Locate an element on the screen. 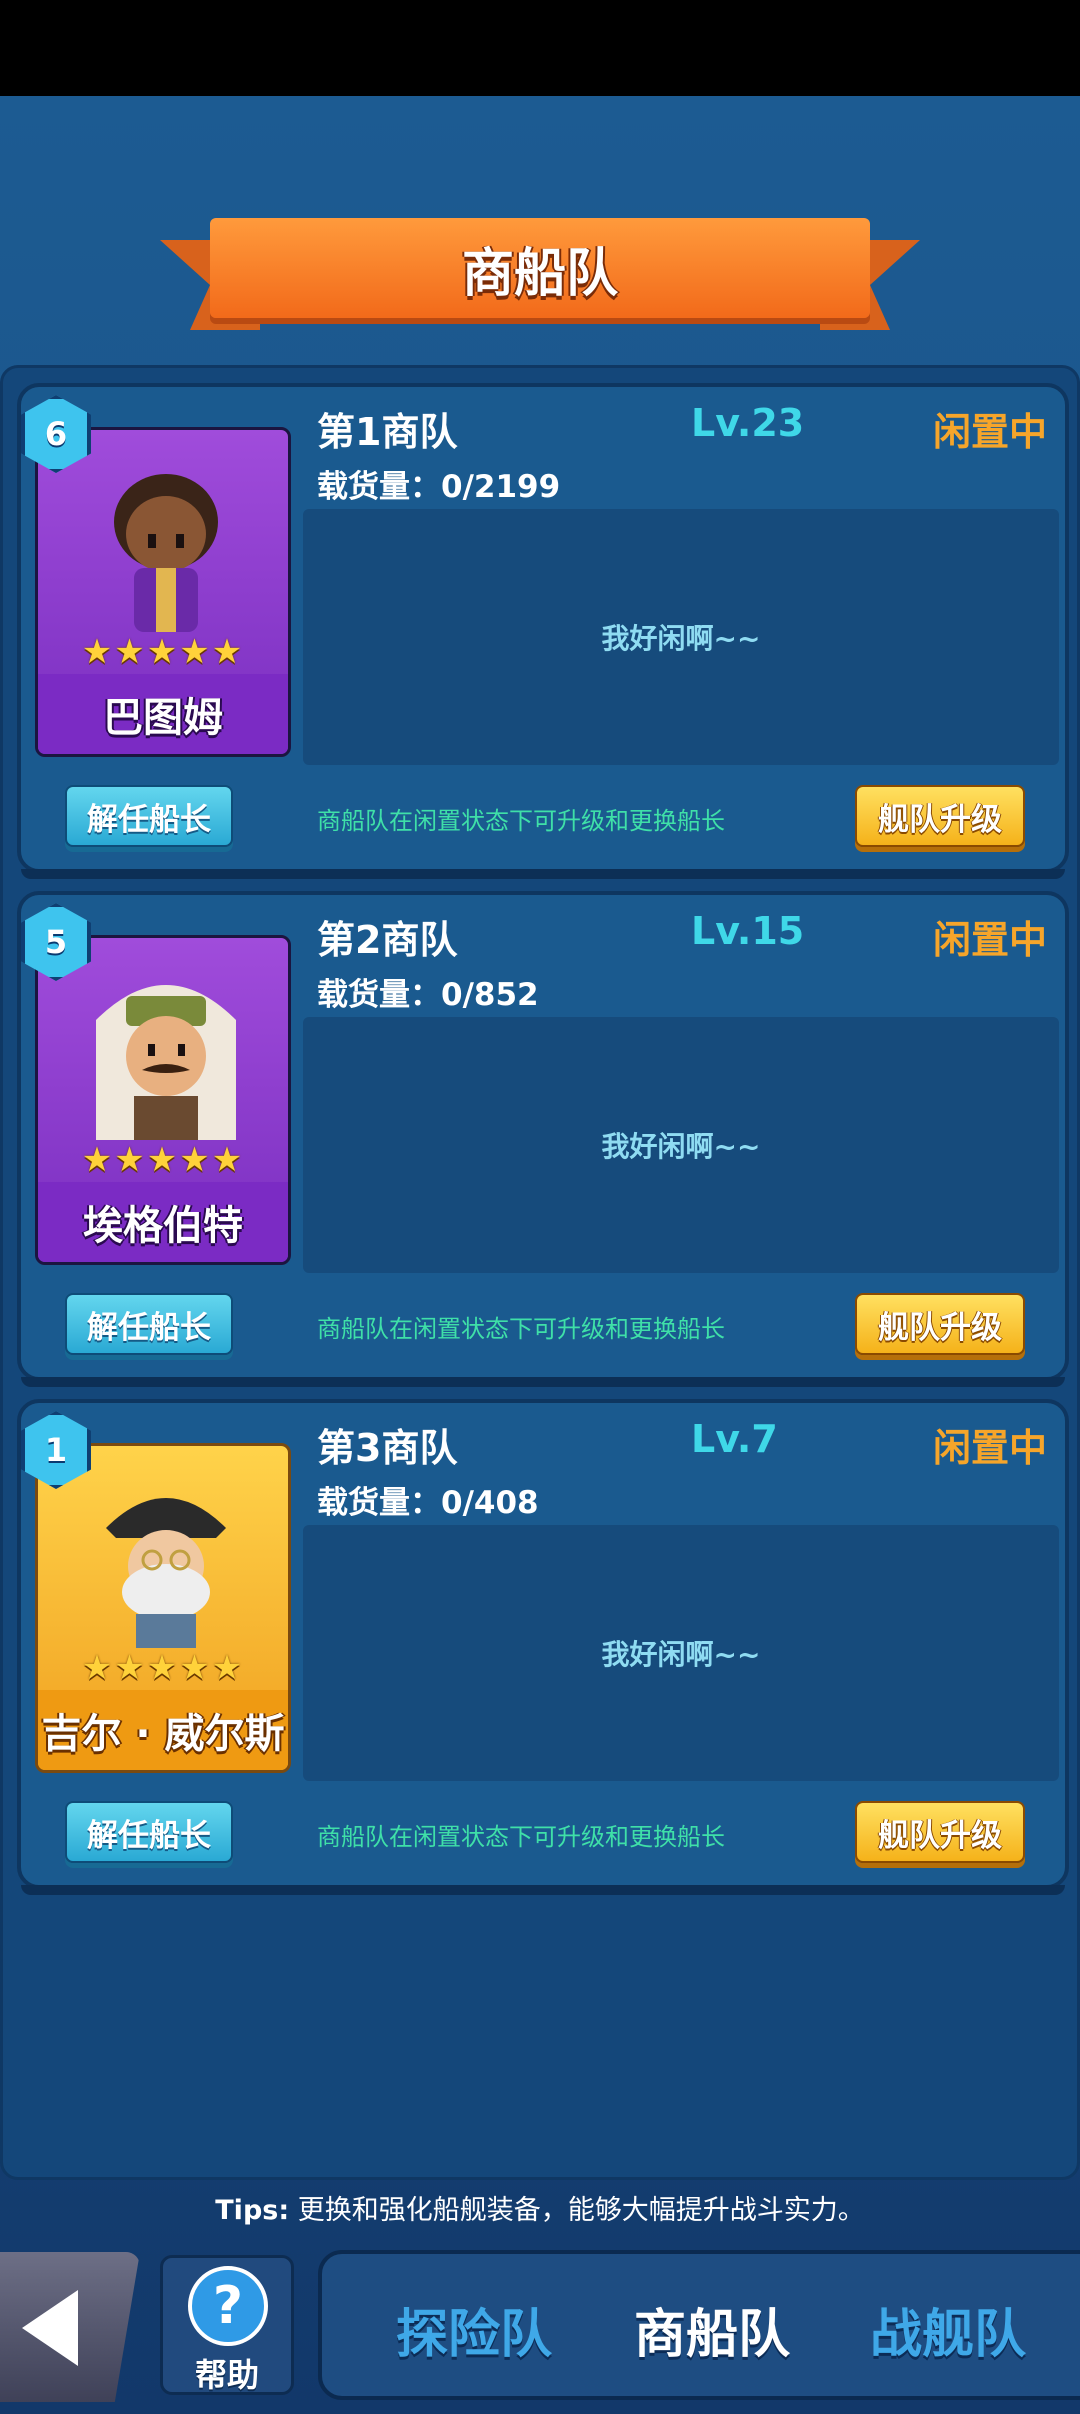  captain-name: 吉尔 · 威尔斯 is located at coordinates (163, 1730).